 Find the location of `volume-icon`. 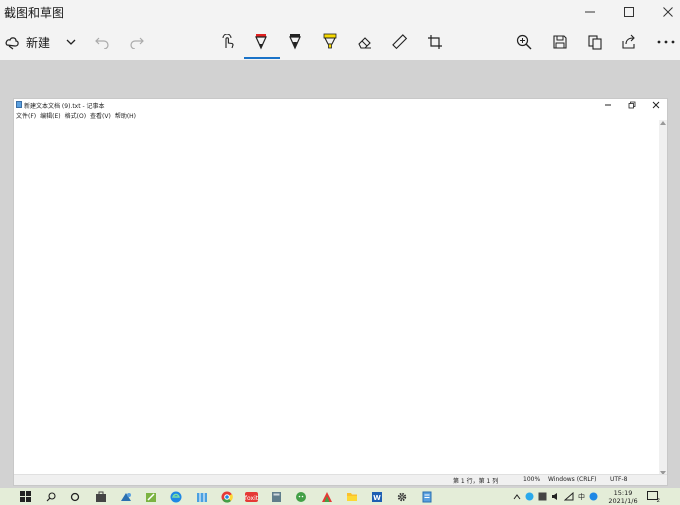

volume-icon is located at coordinates (555, 496).